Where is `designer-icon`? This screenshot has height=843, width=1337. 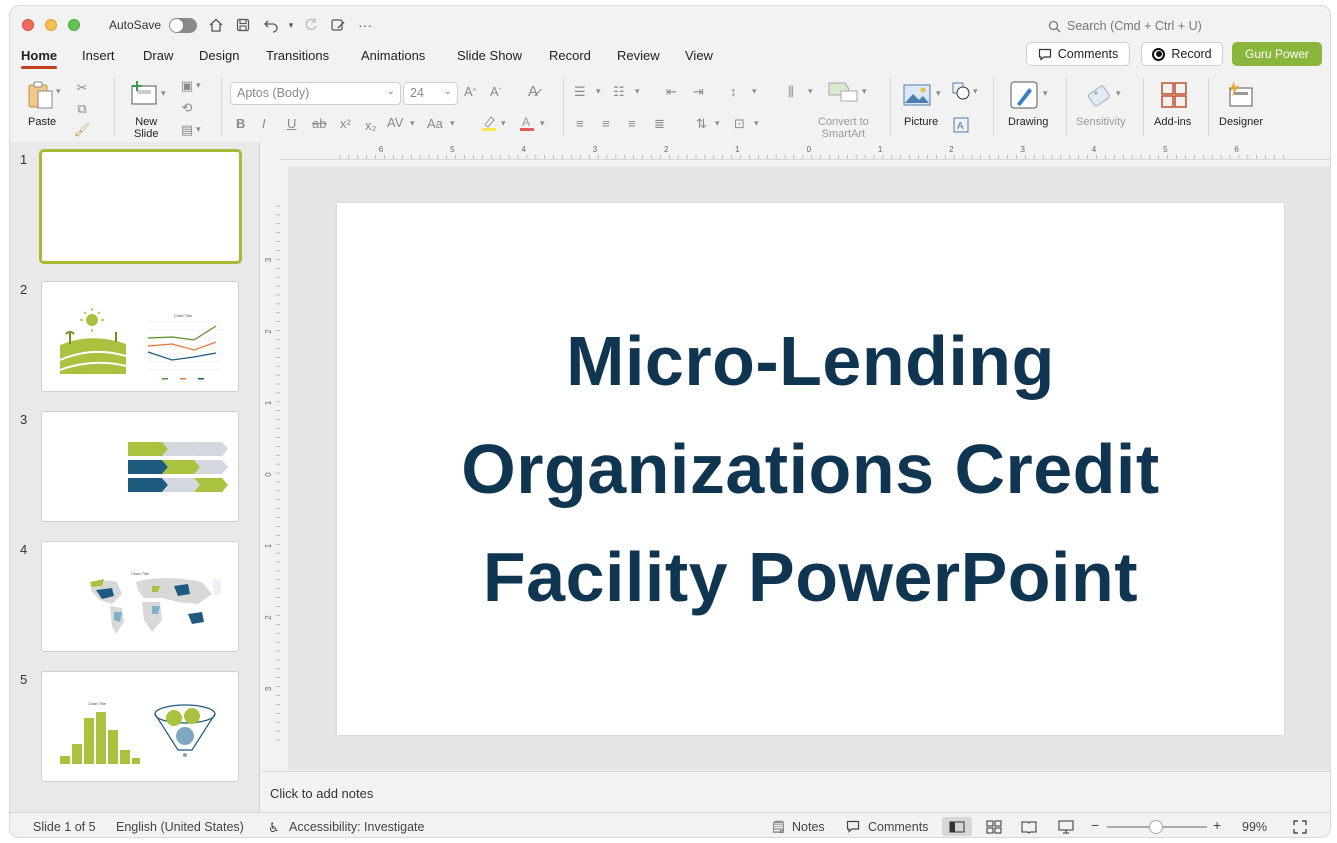 designer-icon is located at coordinates (1240, 94).